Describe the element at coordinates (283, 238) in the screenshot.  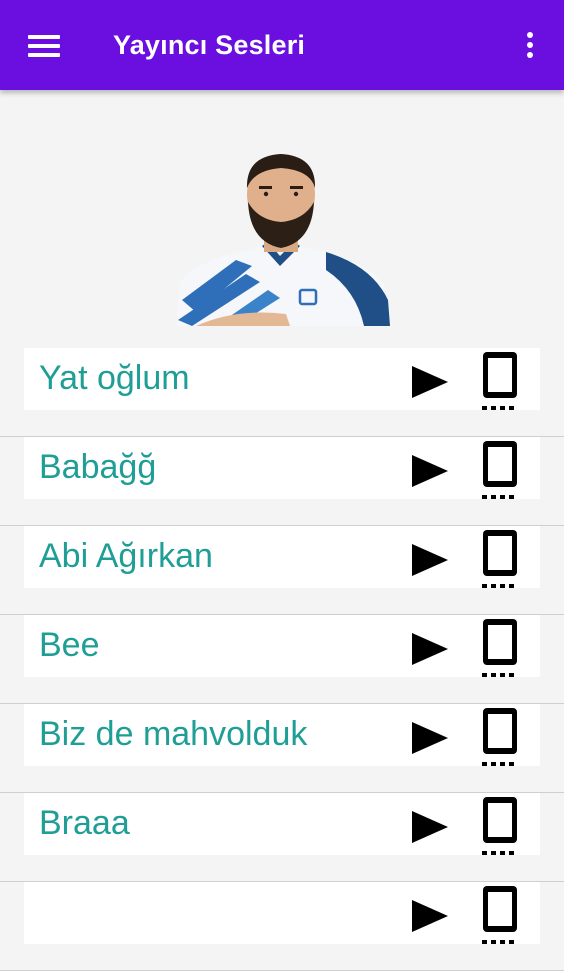
I see `streamer-avatar` at that location.